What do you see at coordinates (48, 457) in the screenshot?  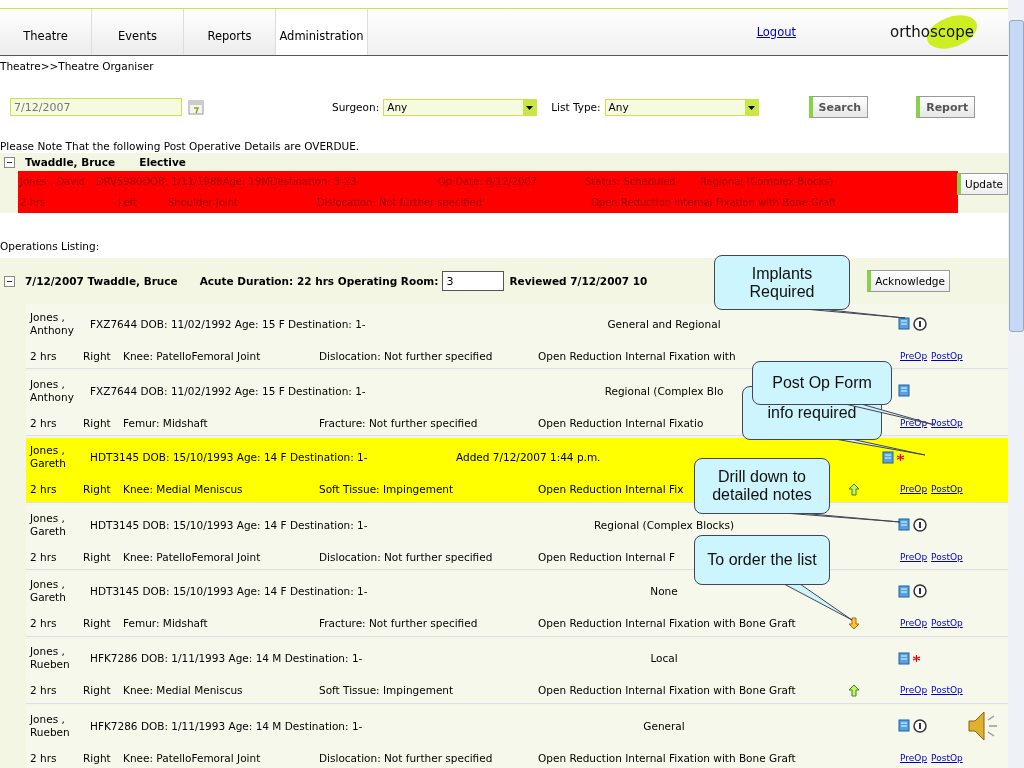 I see `patient-name: Jones , Gareth` at bounding box center [48, 457].